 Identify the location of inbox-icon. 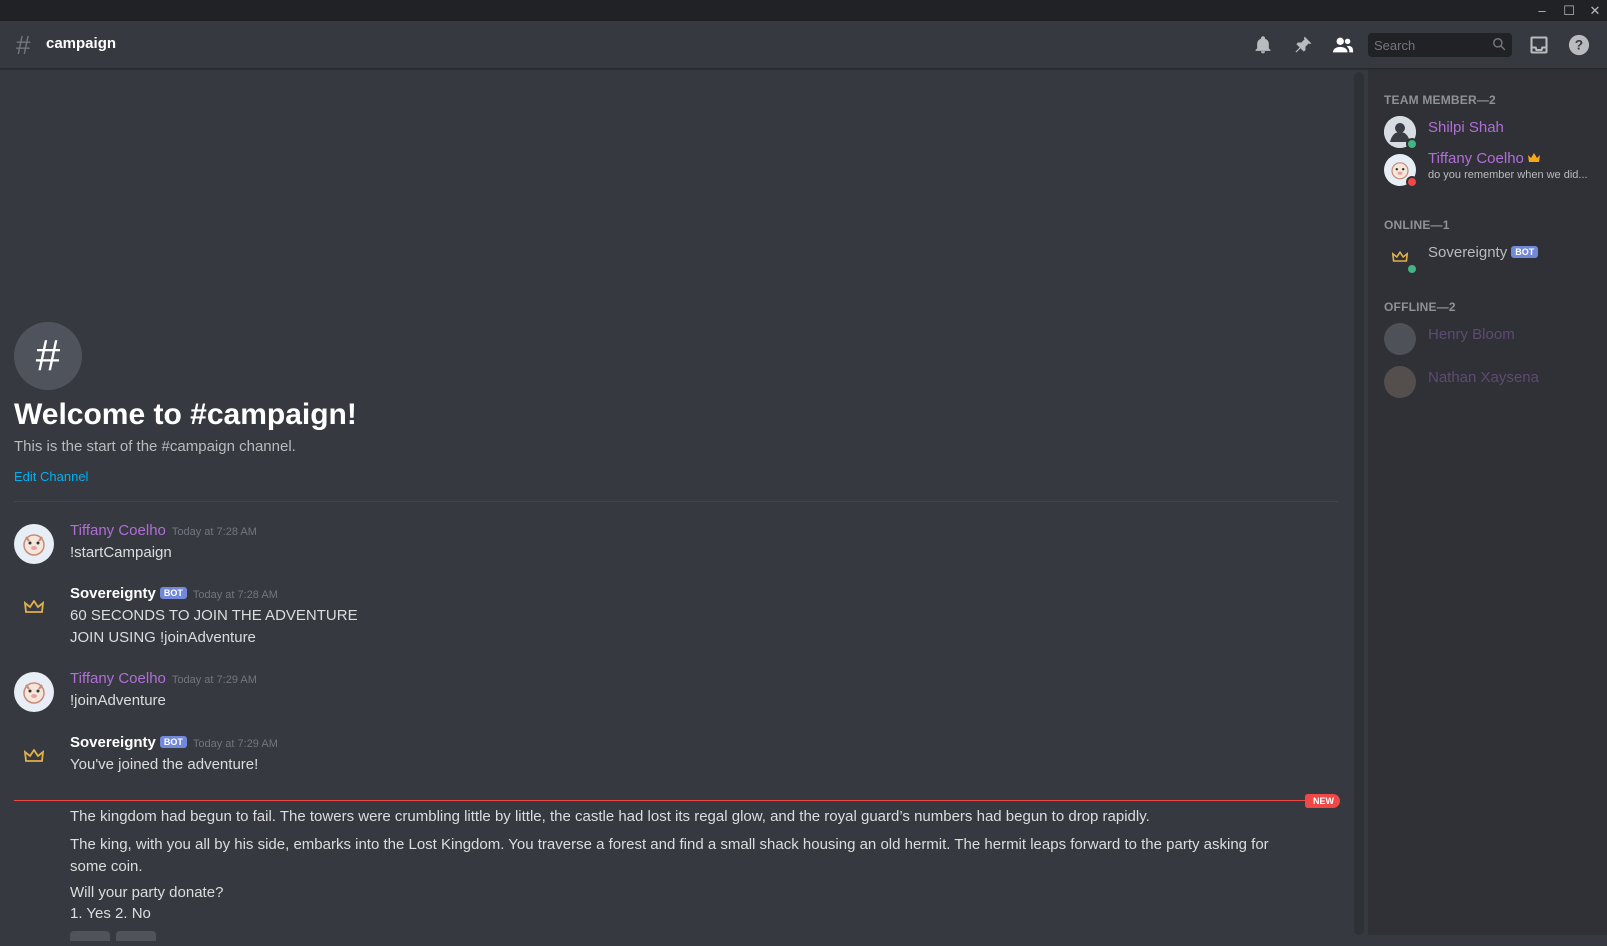
(1539, 45).